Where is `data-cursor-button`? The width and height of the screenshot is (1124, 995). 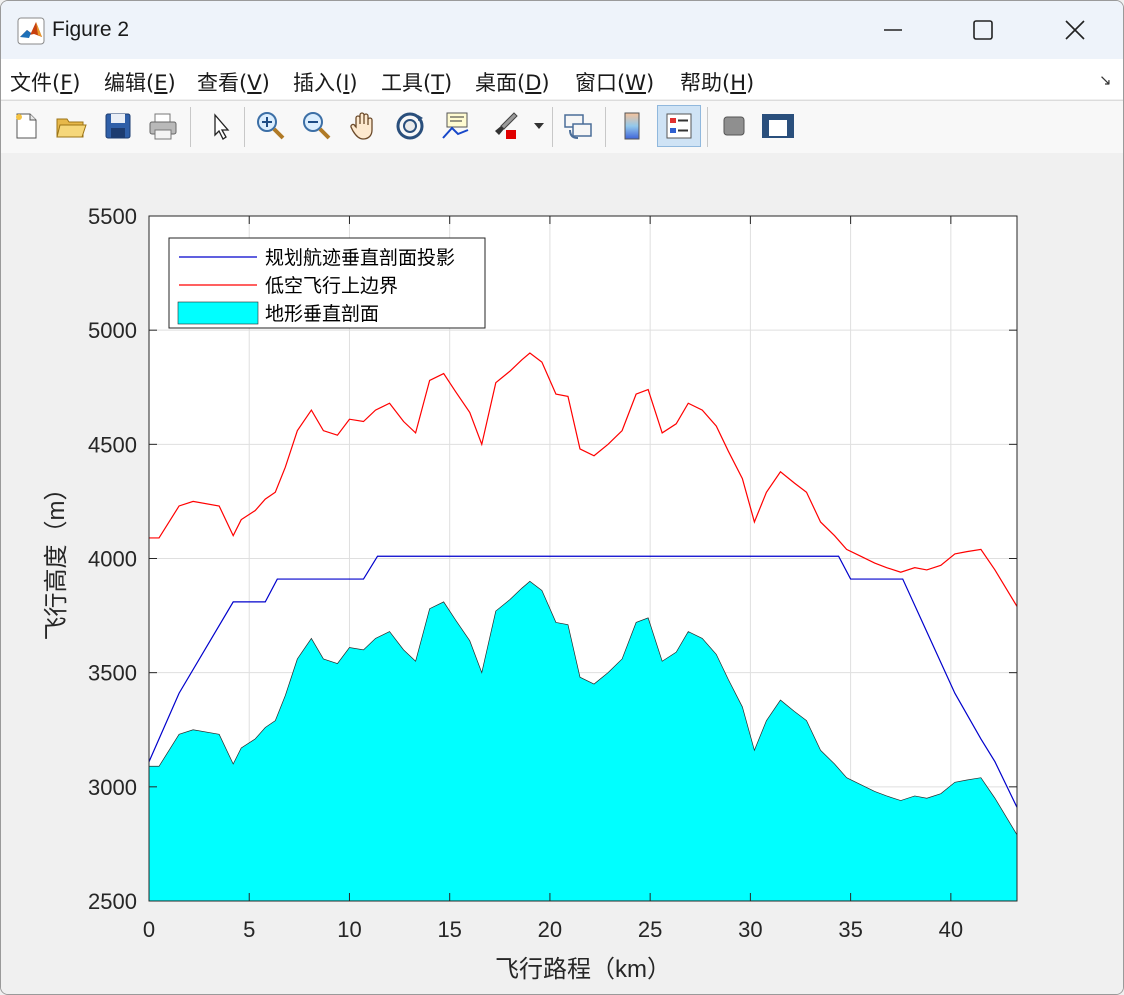 data-cursor-button is located at coordinates (456, 126).